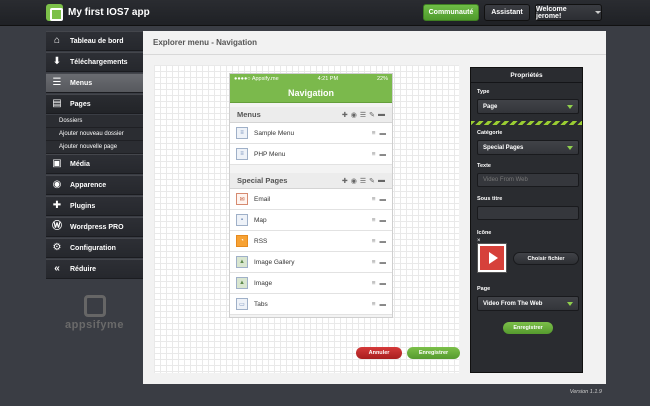  Describe the element at coordinates (57, 268) in the screenshot. I see `collapse-icon: «` at that location.